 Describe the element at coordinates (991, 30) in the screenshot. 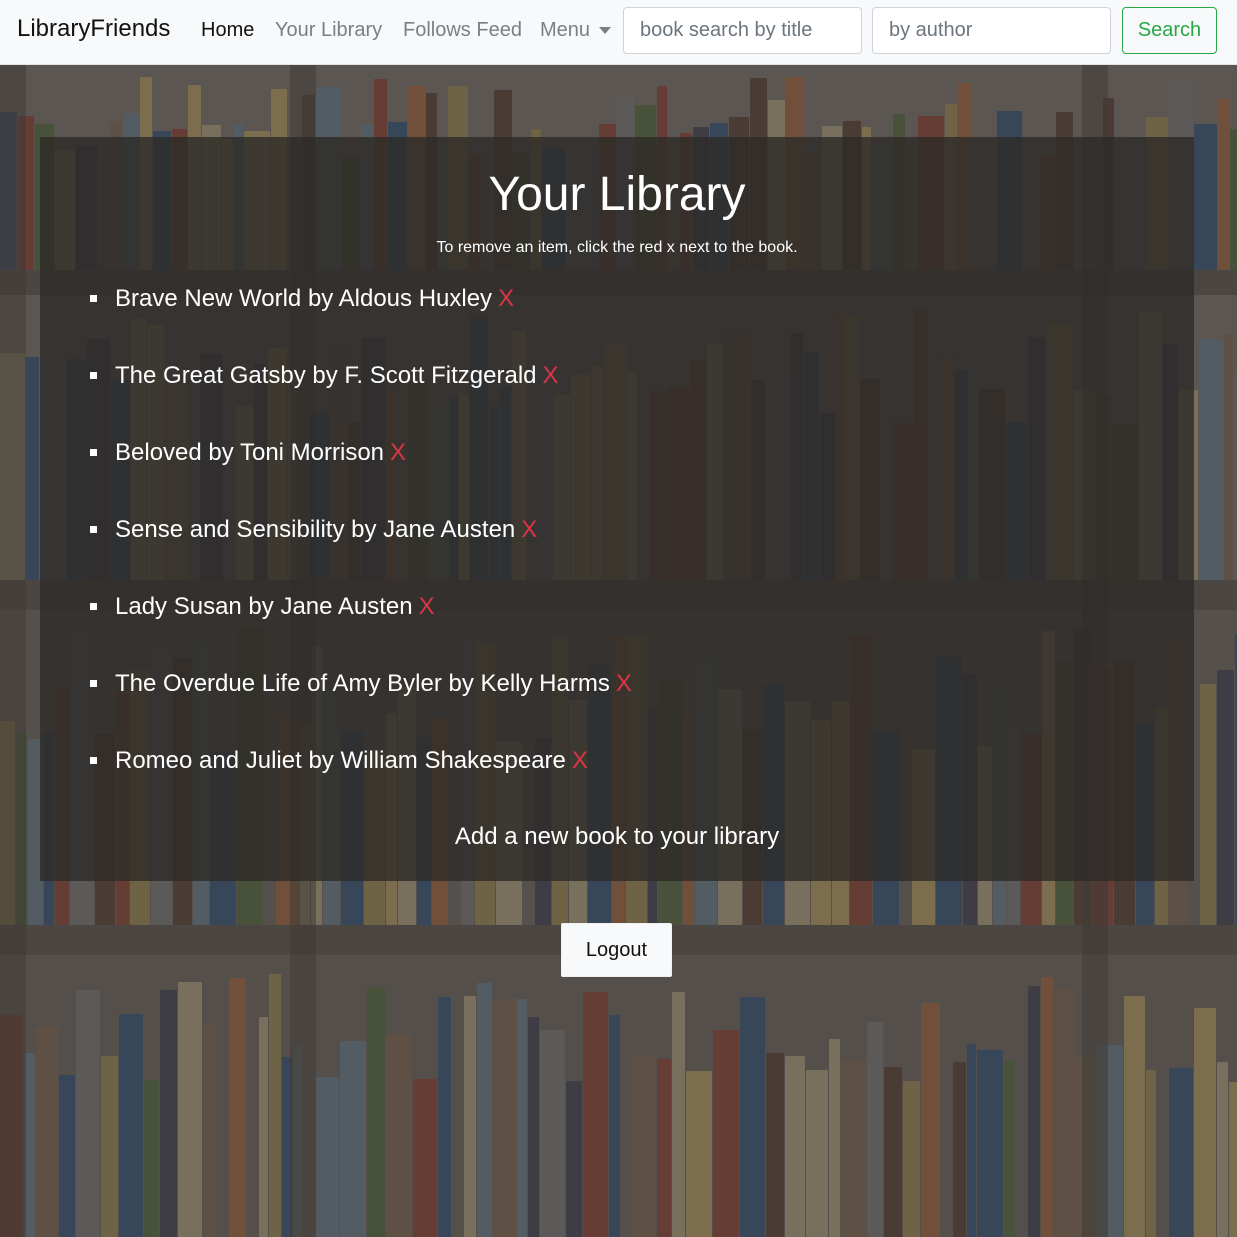

I see `author-search-input` at that location.